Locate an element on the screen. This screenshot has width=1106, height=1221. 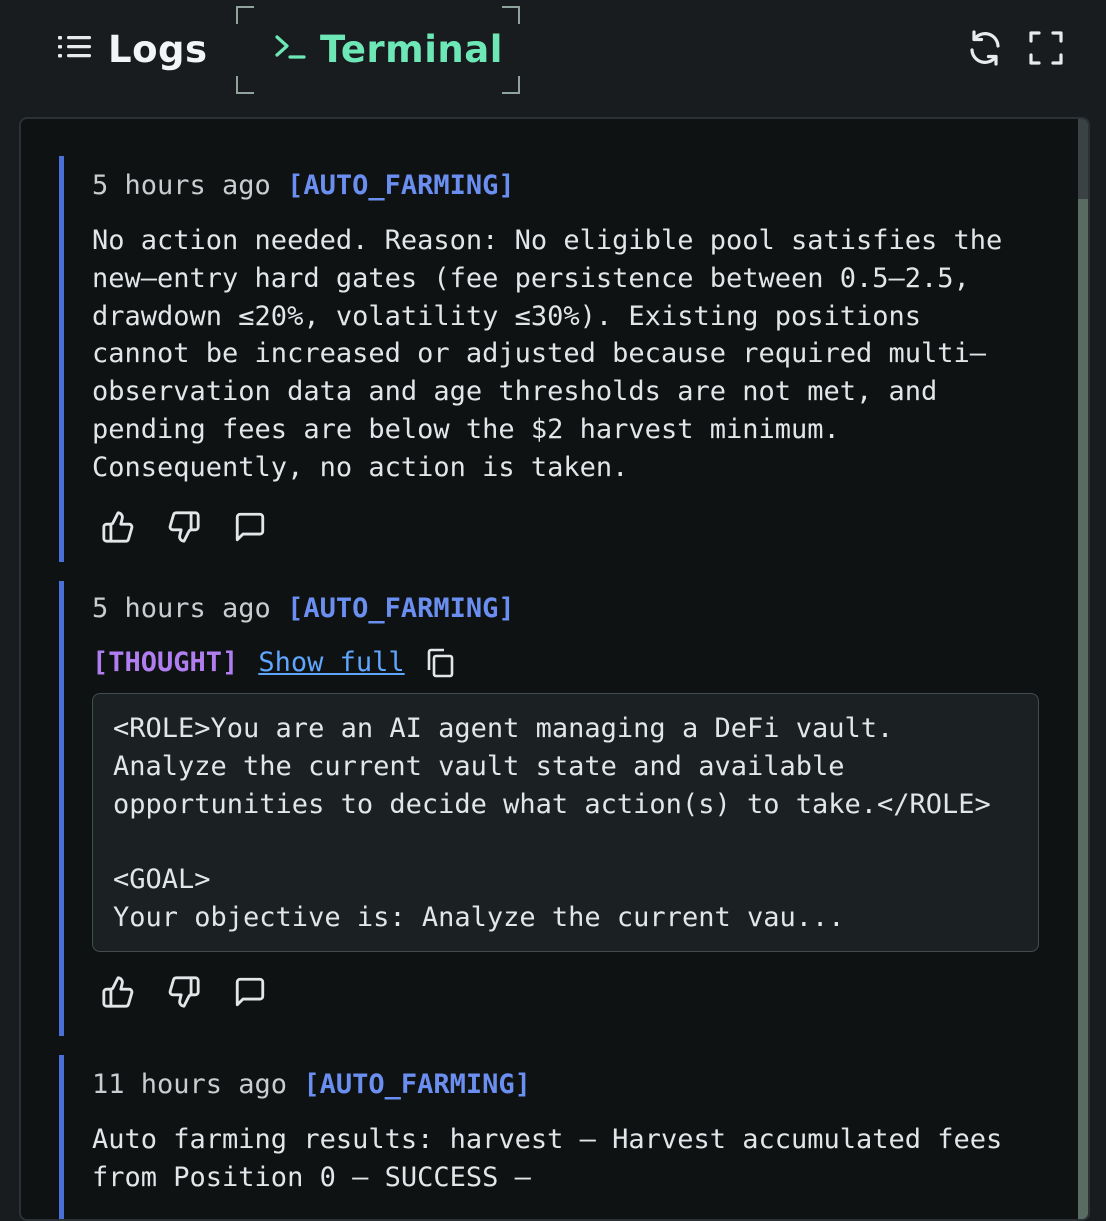
log-meta: 11 hours ago [AUTO_FARMING] is located at coordinates (570, 1079).